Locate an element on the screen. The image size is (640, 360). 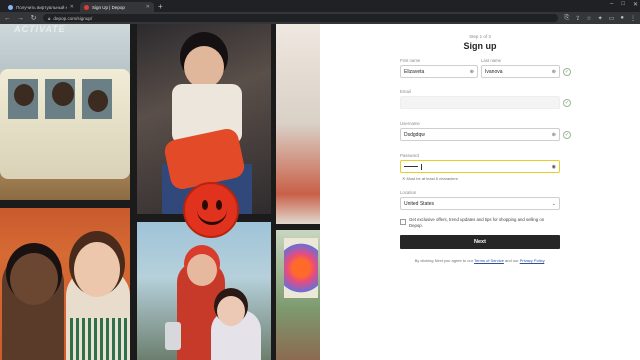
address-text: depop.com/signup/ is located at coordinates (73, 18).